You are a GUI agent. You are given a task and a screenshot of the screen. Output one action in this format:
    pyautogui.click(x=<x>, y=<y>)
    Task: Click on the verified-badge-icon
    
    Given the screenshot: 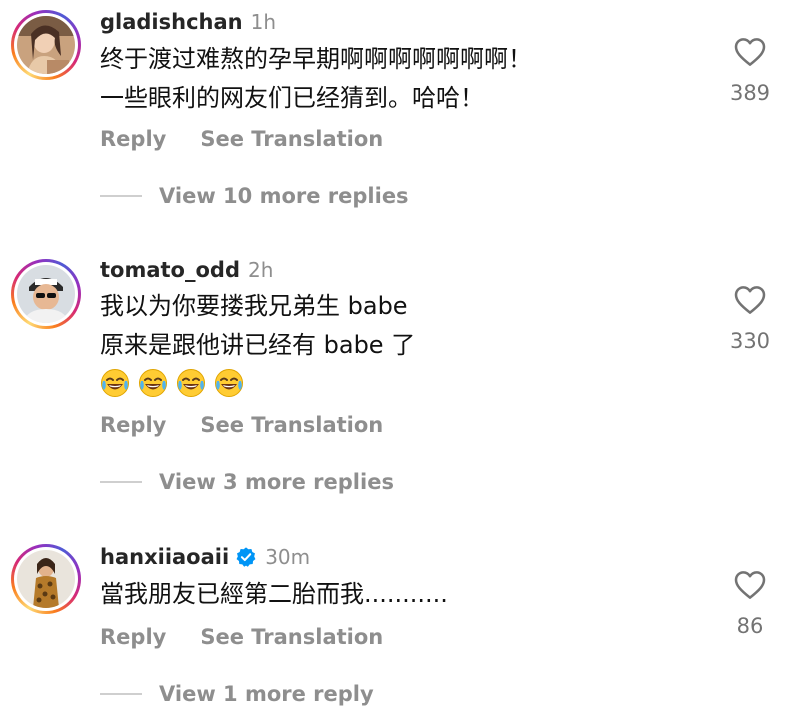 What is the action you would take?
    pyautogui.click(x=246, y=557)
    